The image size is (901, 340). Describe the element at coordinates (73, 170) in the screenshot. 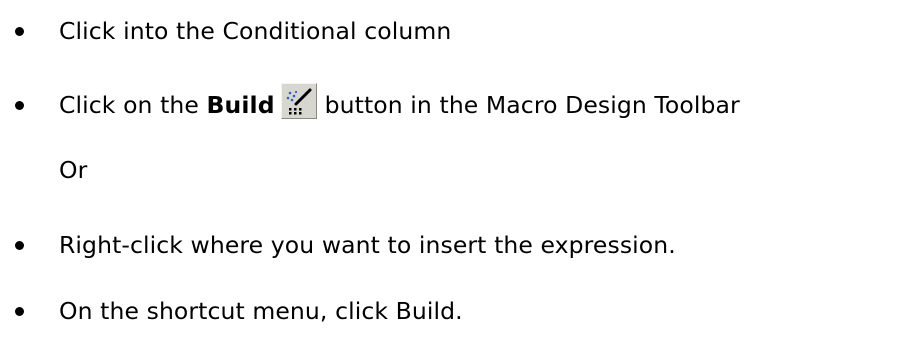

I see `or-text: Or` at that location.